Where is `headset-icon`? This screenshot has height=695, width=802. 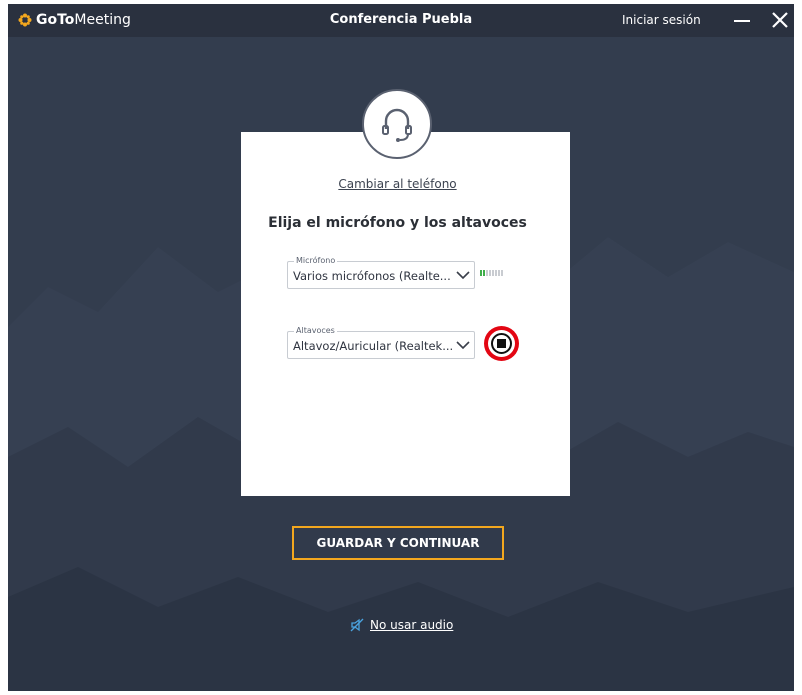 headset-icon is located at coordinates (397, 125).